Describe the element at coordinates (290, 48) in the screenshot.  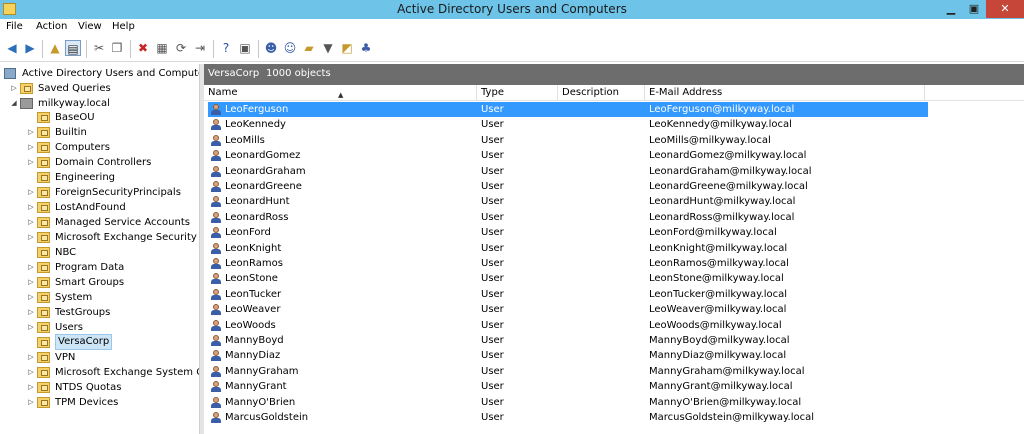
I see `new-group-icon: ☺` at that location.